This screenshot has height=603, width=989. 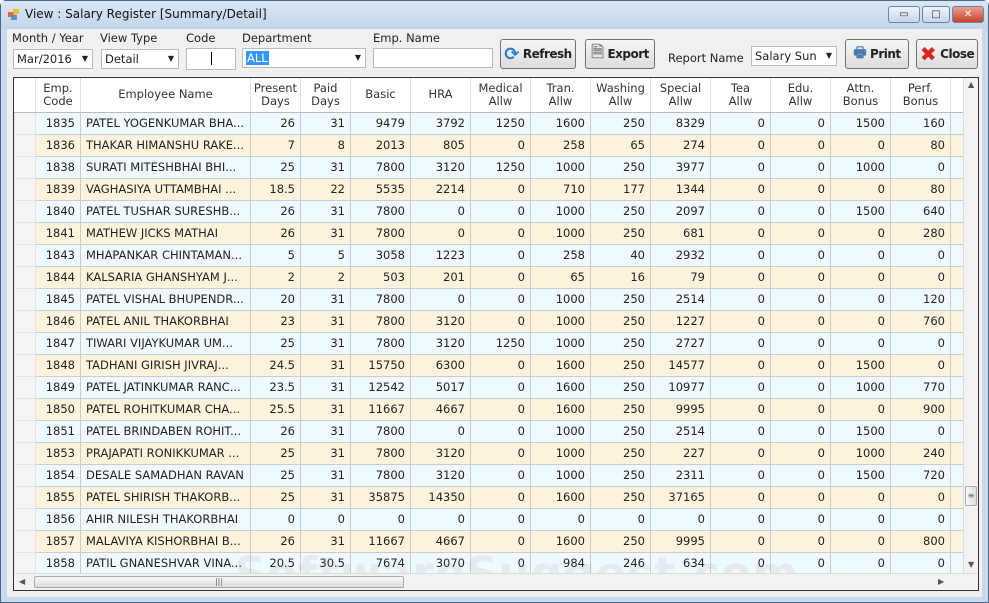 I want to click on scroll-down-icon: ▼, so click(x=971, y=564).